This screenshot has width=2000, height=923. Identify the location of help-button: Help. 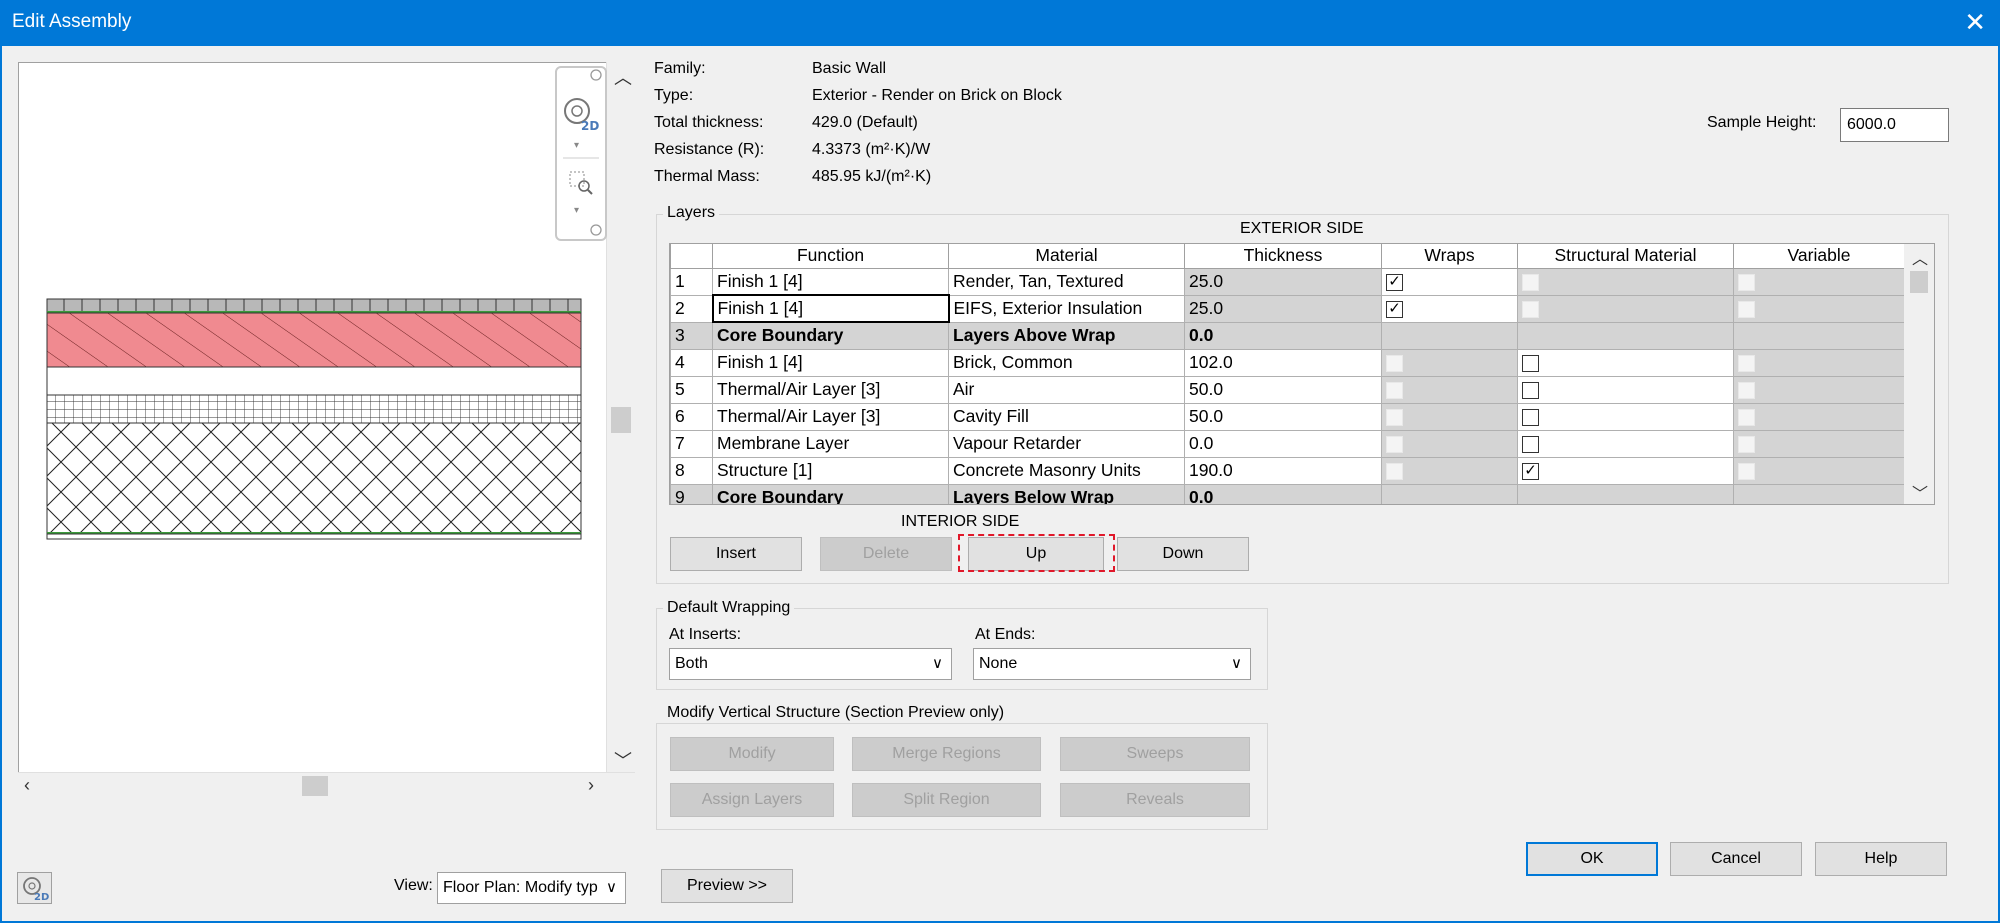
(1881, 859).